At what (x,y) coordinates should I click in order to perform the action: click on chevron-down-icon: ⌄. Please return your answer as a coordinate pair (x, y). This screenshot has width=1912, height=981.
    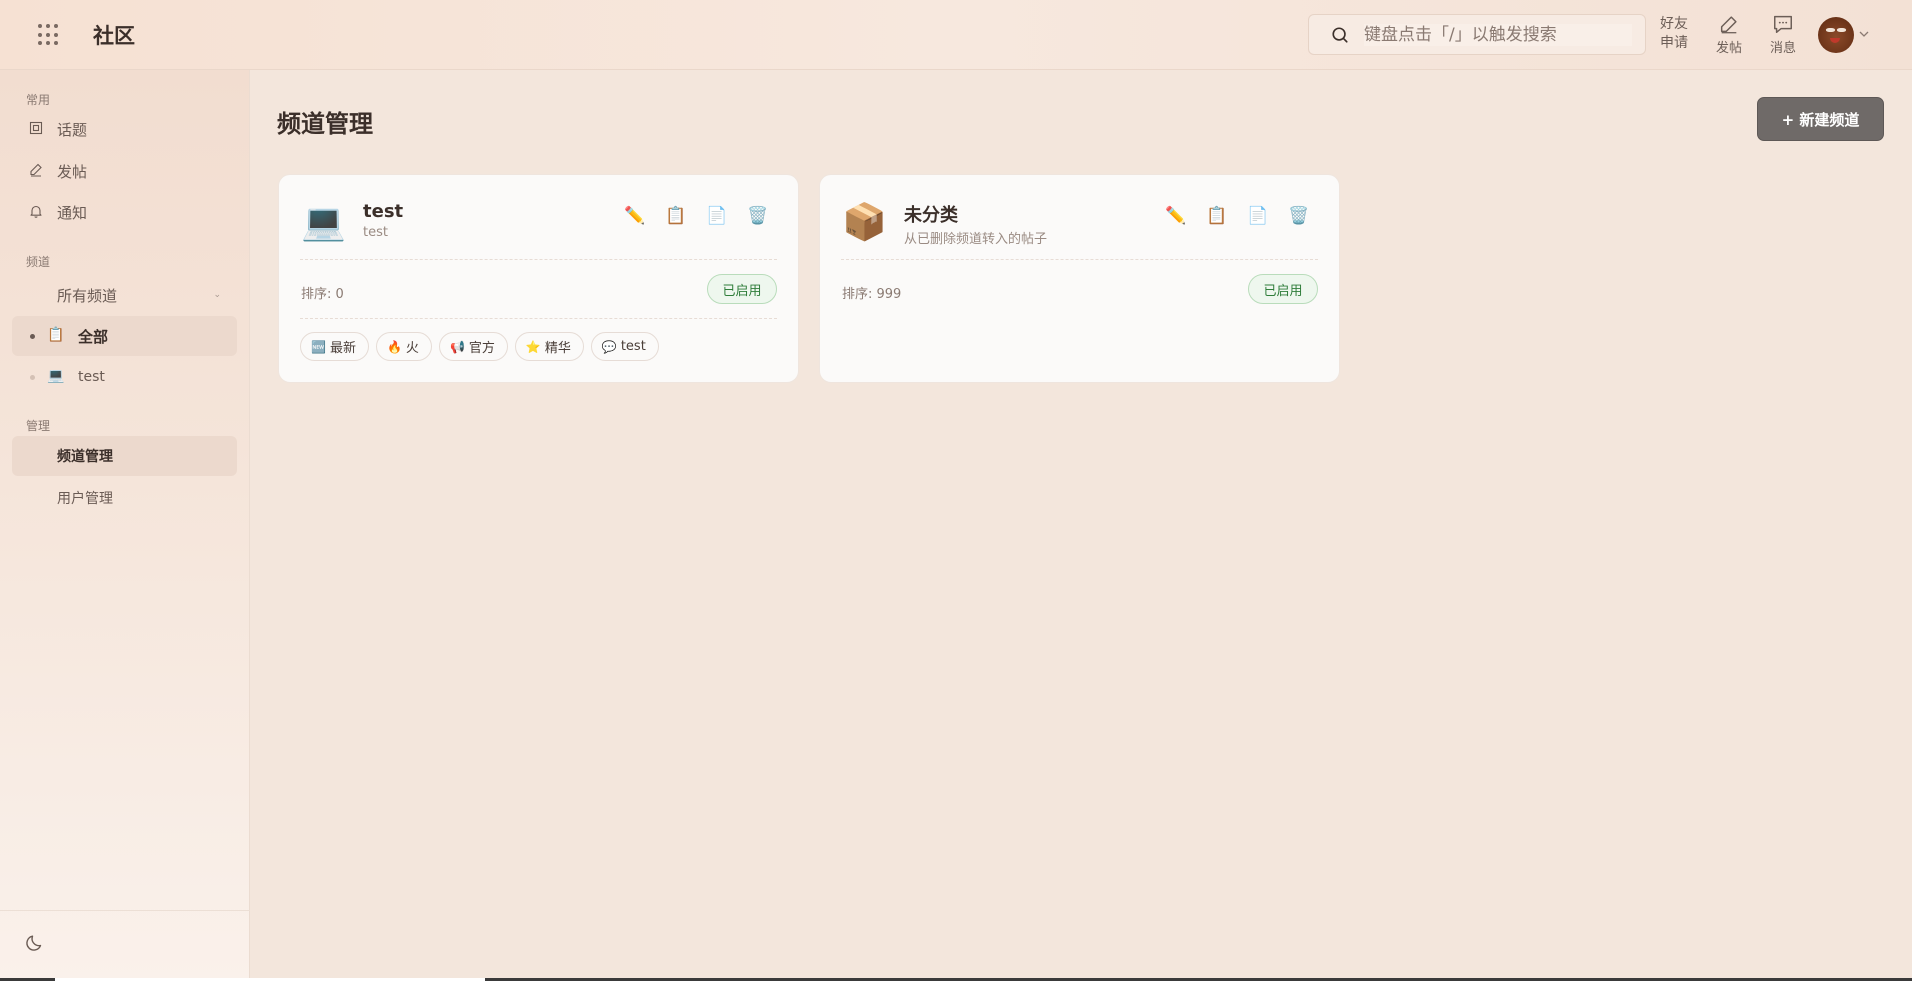
    Looking at the image, I should click on (217, 295).